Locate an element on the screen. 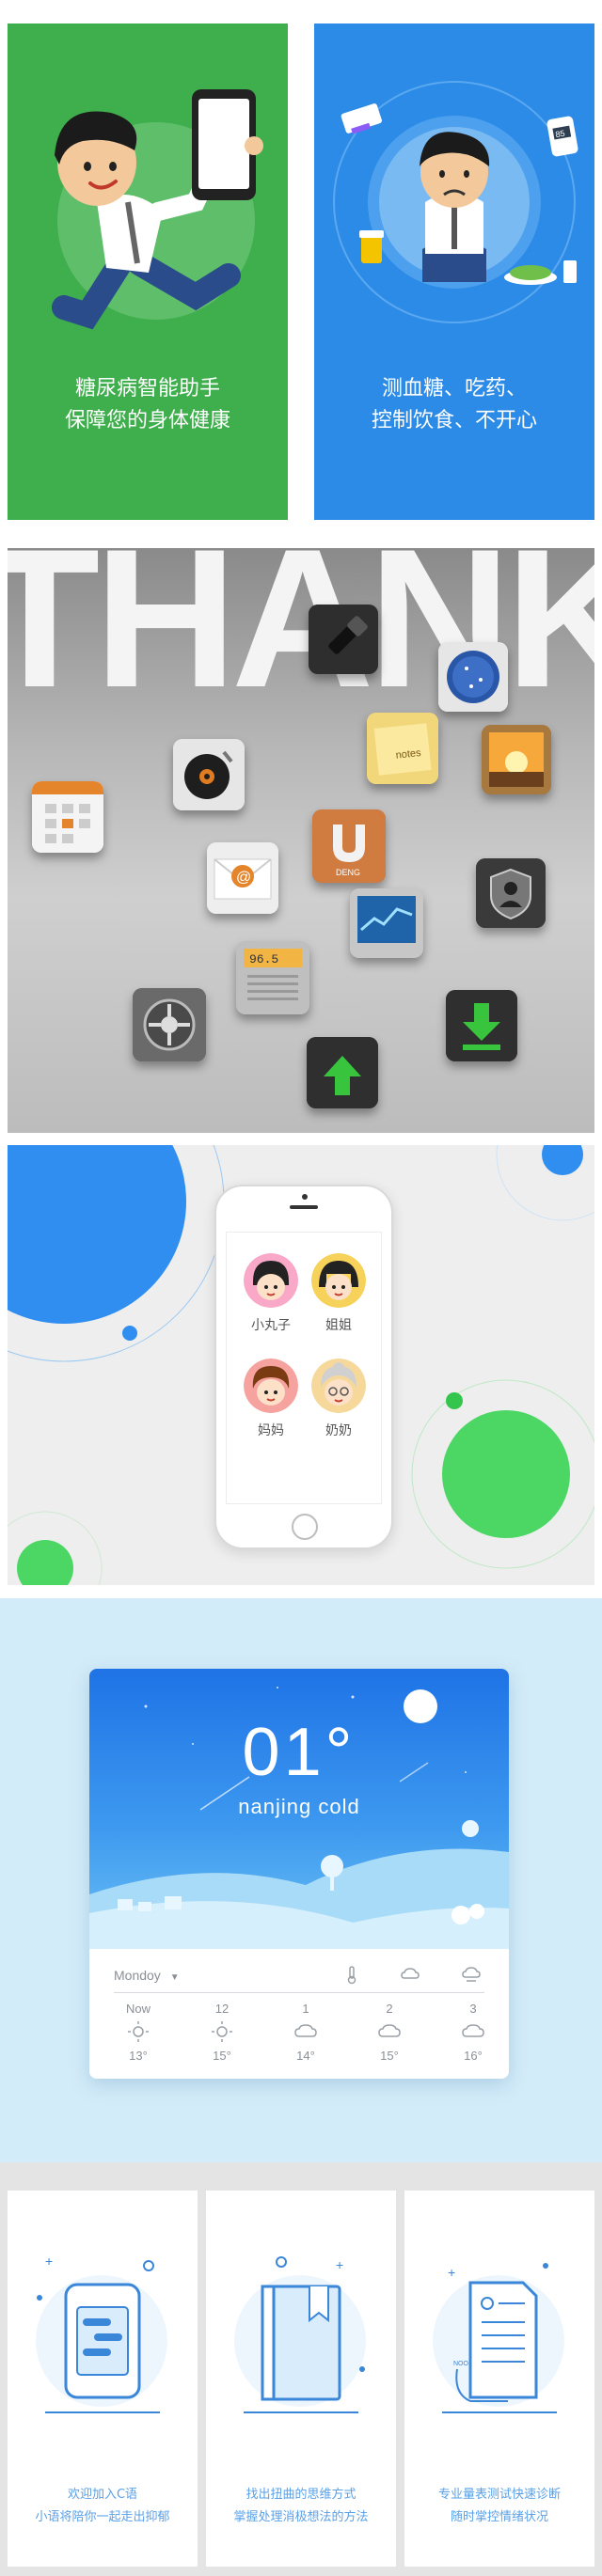  diagnosis-caption-line2: 随时掌控情绪状况 is located at coordinates (499, 2517).